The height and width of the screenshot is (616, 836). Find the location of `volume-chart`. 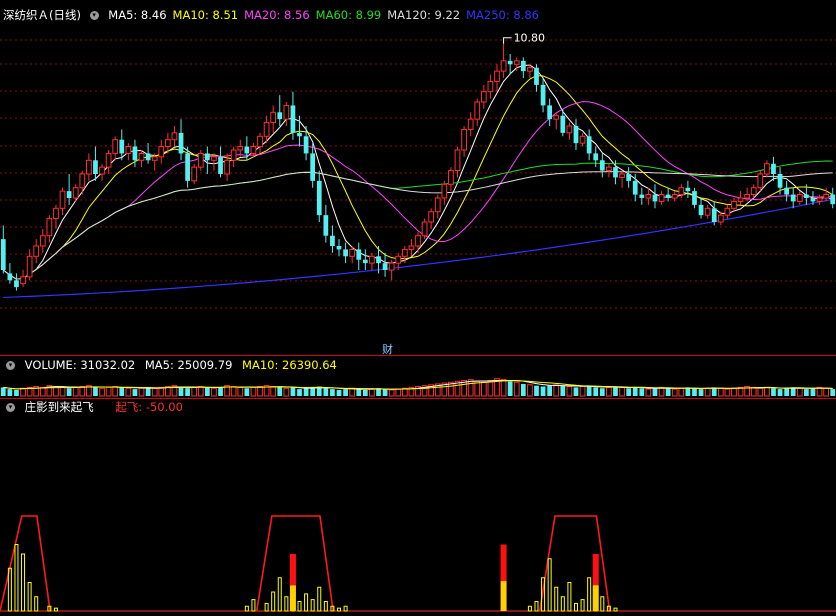

volume-chart is located at coordinates (418, 385).